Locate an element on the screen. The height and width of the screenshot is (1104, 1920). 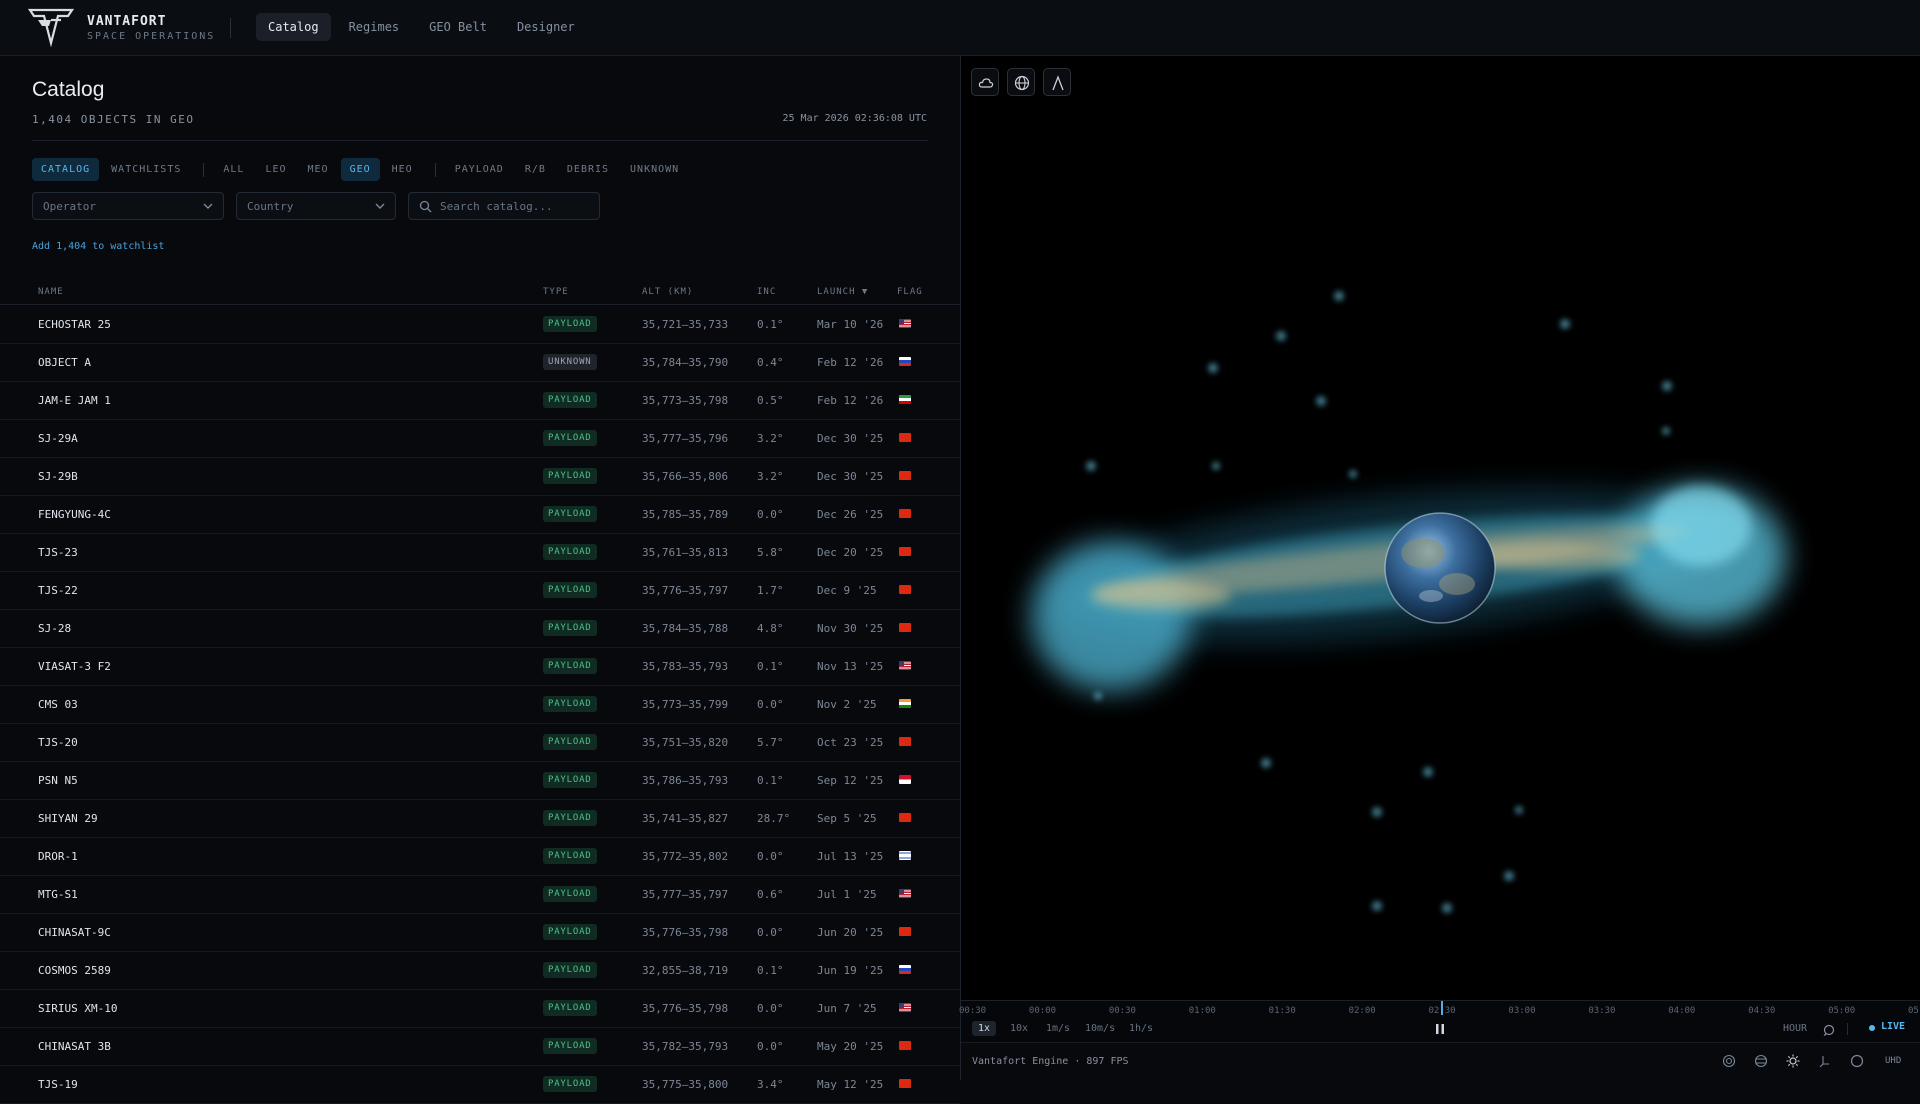
tab-catalog: CATALOG is located at coordinates (66, 169).